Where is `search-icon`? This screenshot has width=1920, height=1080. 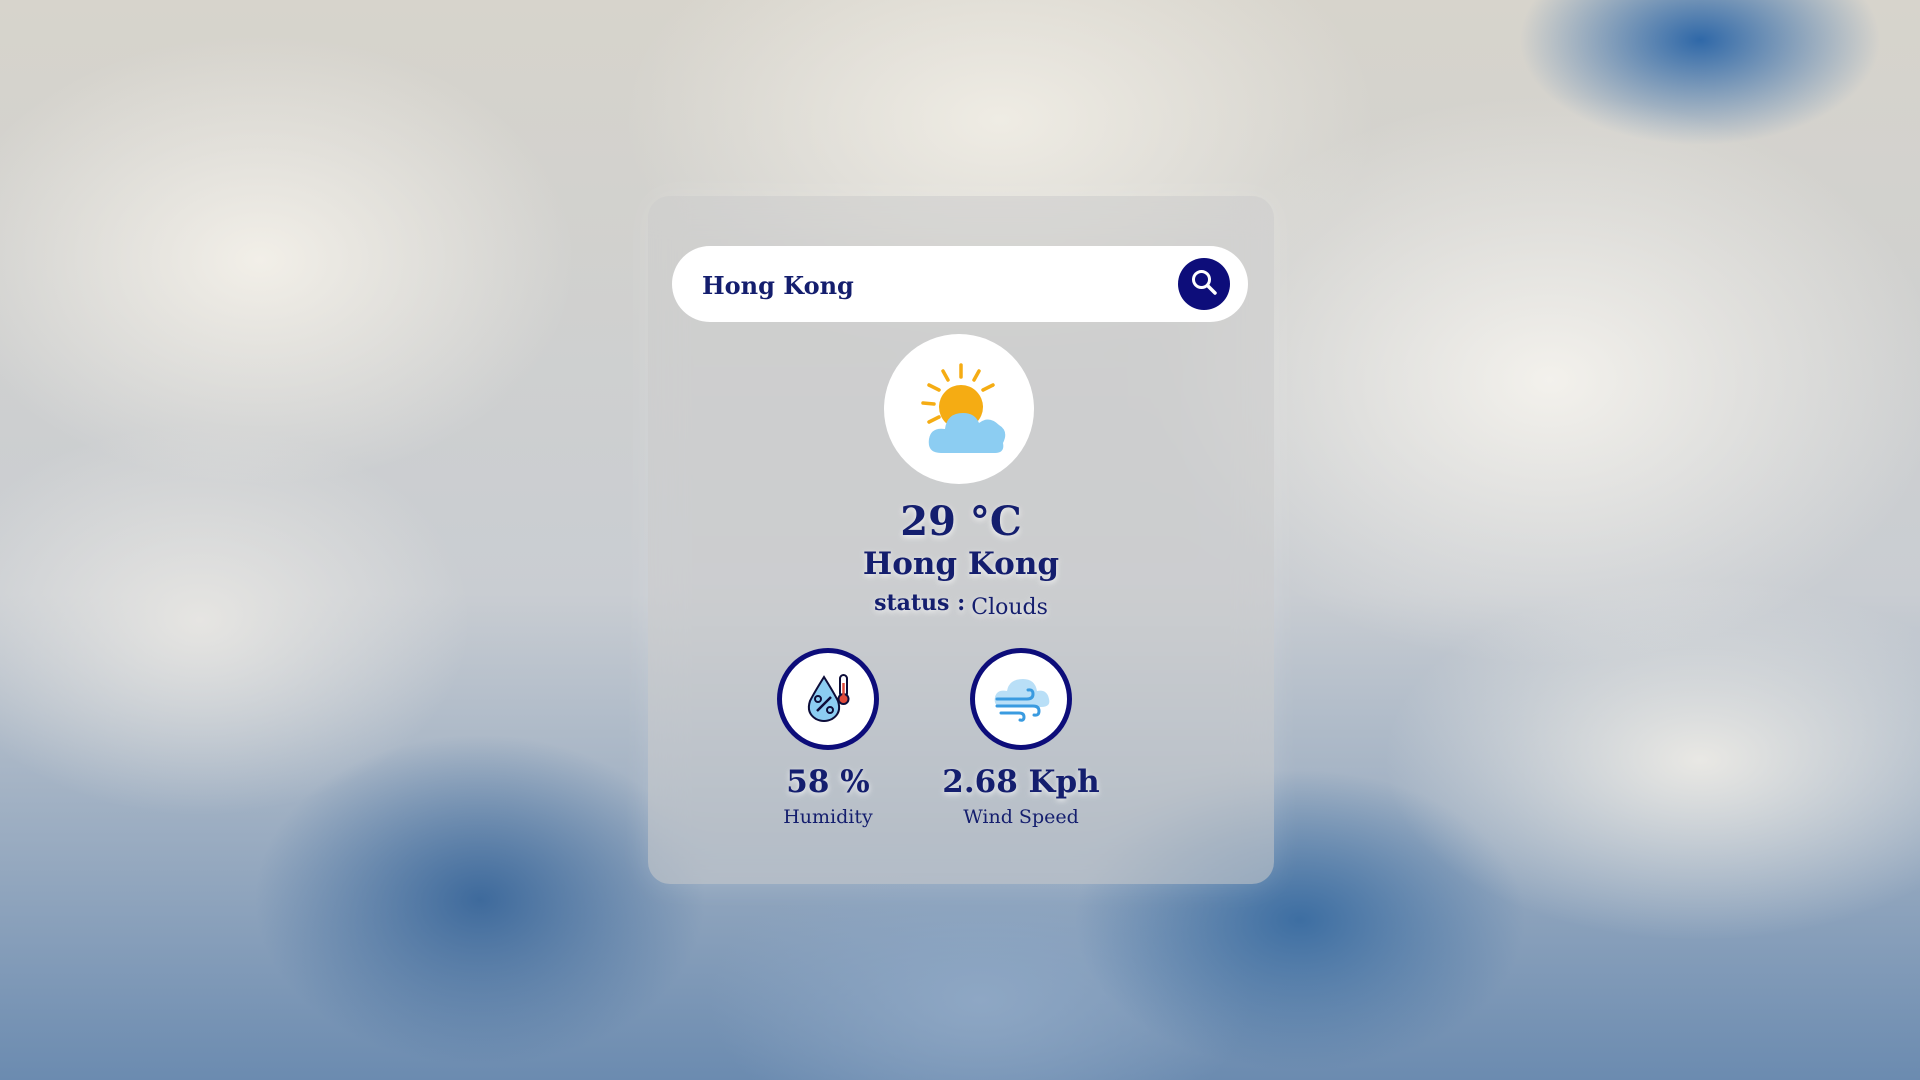 search-icon is located at coordinates (1204, 284).